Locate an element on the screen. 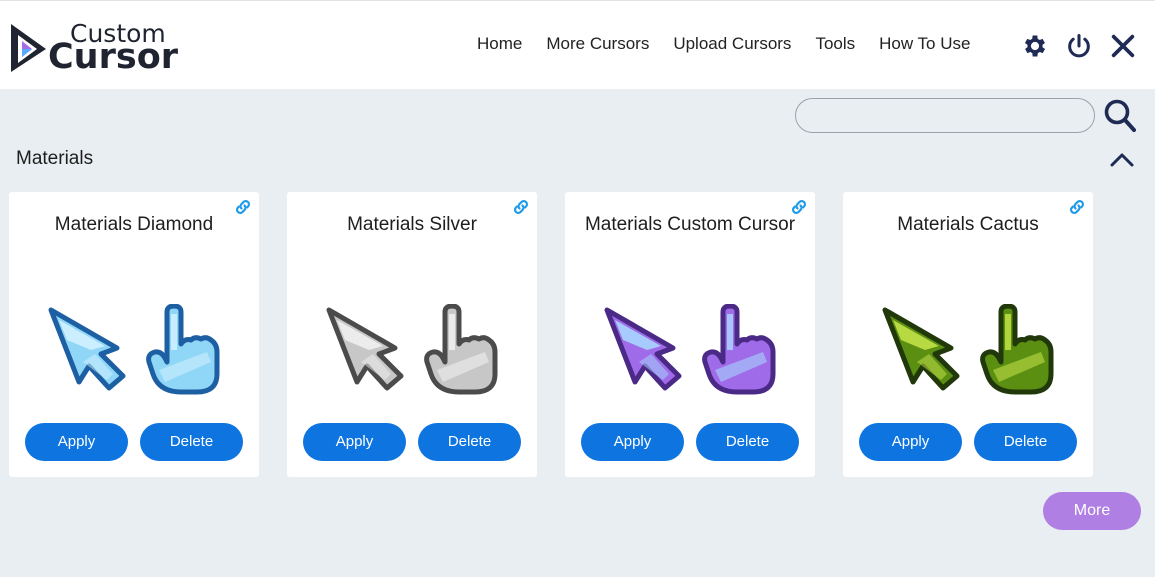 This screenshot has height=577, width=1155. logo-arrow-icon is located at coordinates (28, 48).